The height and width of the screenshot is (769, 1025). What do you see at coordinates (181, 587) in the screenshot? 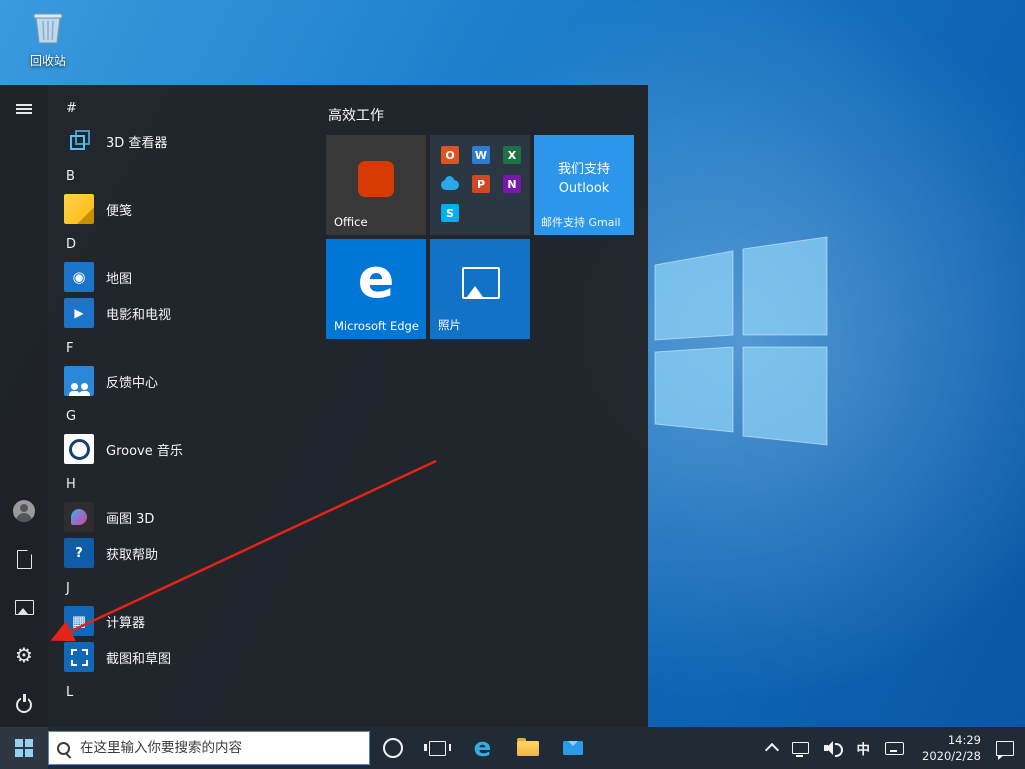
I see `section-header: J` at bounding box center [181, 587].